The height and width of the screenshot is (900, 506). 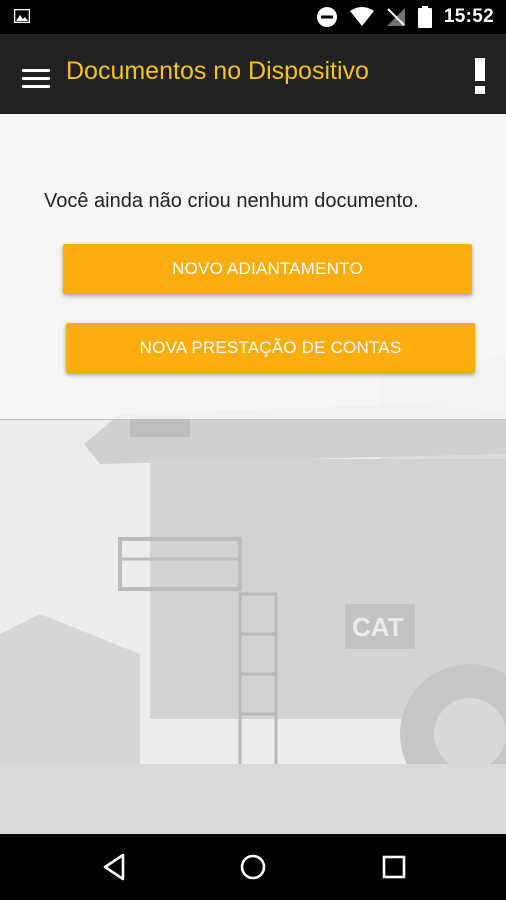 What do you see at coordinates (395, 17) in the screenshot?
I see `signal-off-icon` at bounding box center [395, 17].